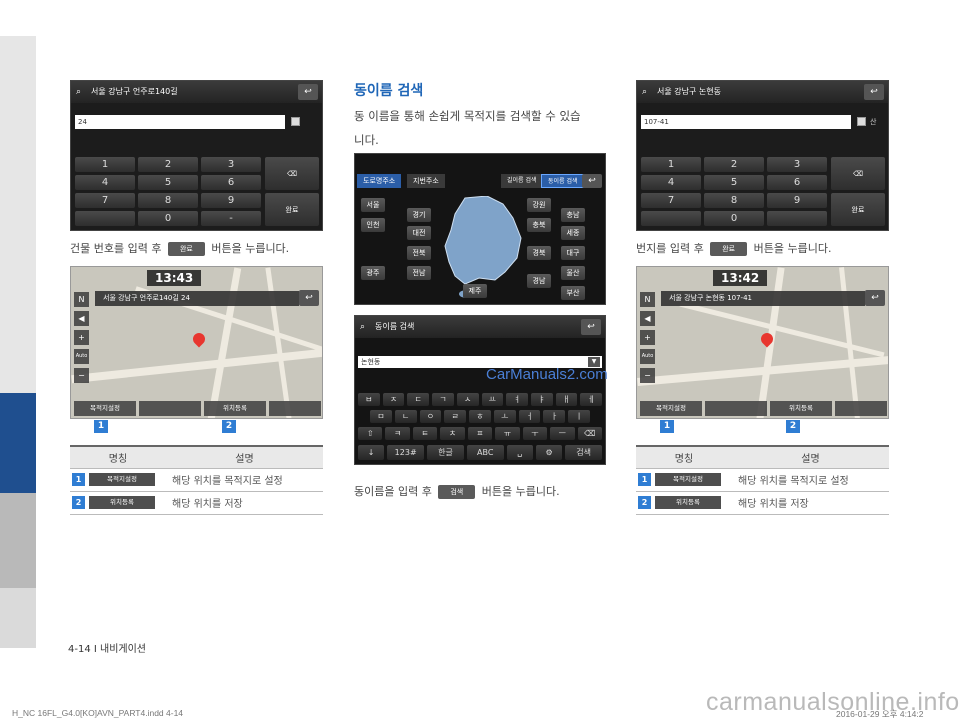 This screenshot has height=724, width=960. What do you see at coordinates (485, 452) in the screenshot?
I see `keyboard-function-key: ABC` at bounding box center [485, 452].